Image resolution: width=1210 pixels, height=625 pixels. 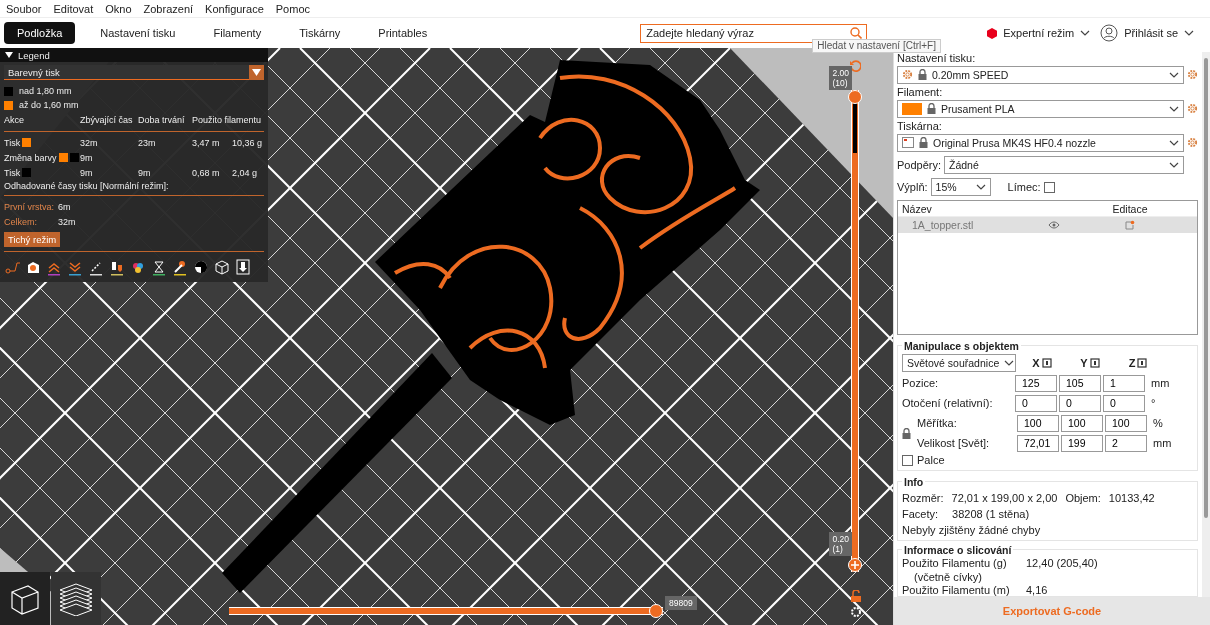 What do you see at coordinates (920, 514) in the screenshot?
I see `info-label: Facety:` at bounding box center [920, 514].